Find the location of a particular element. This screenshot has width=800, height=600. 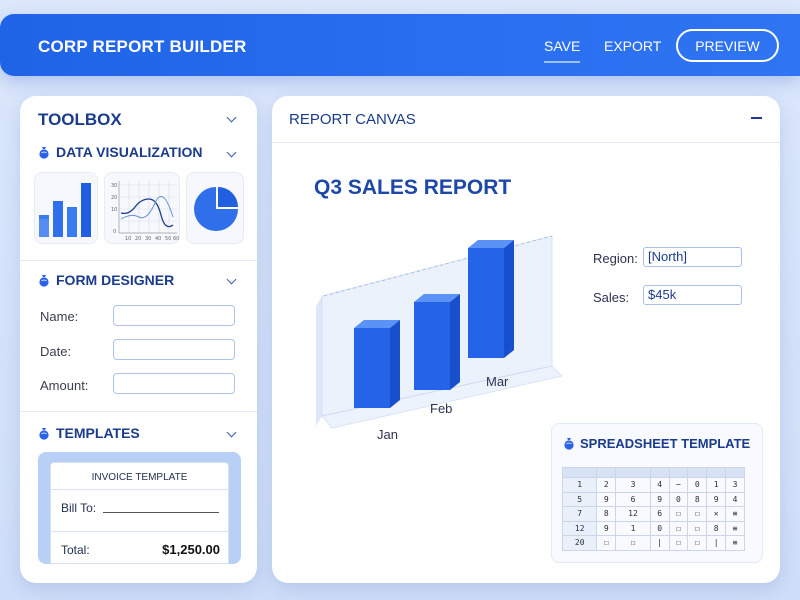

app-title: CORP REPORT BUILDER is located at coordinates (142, 46).